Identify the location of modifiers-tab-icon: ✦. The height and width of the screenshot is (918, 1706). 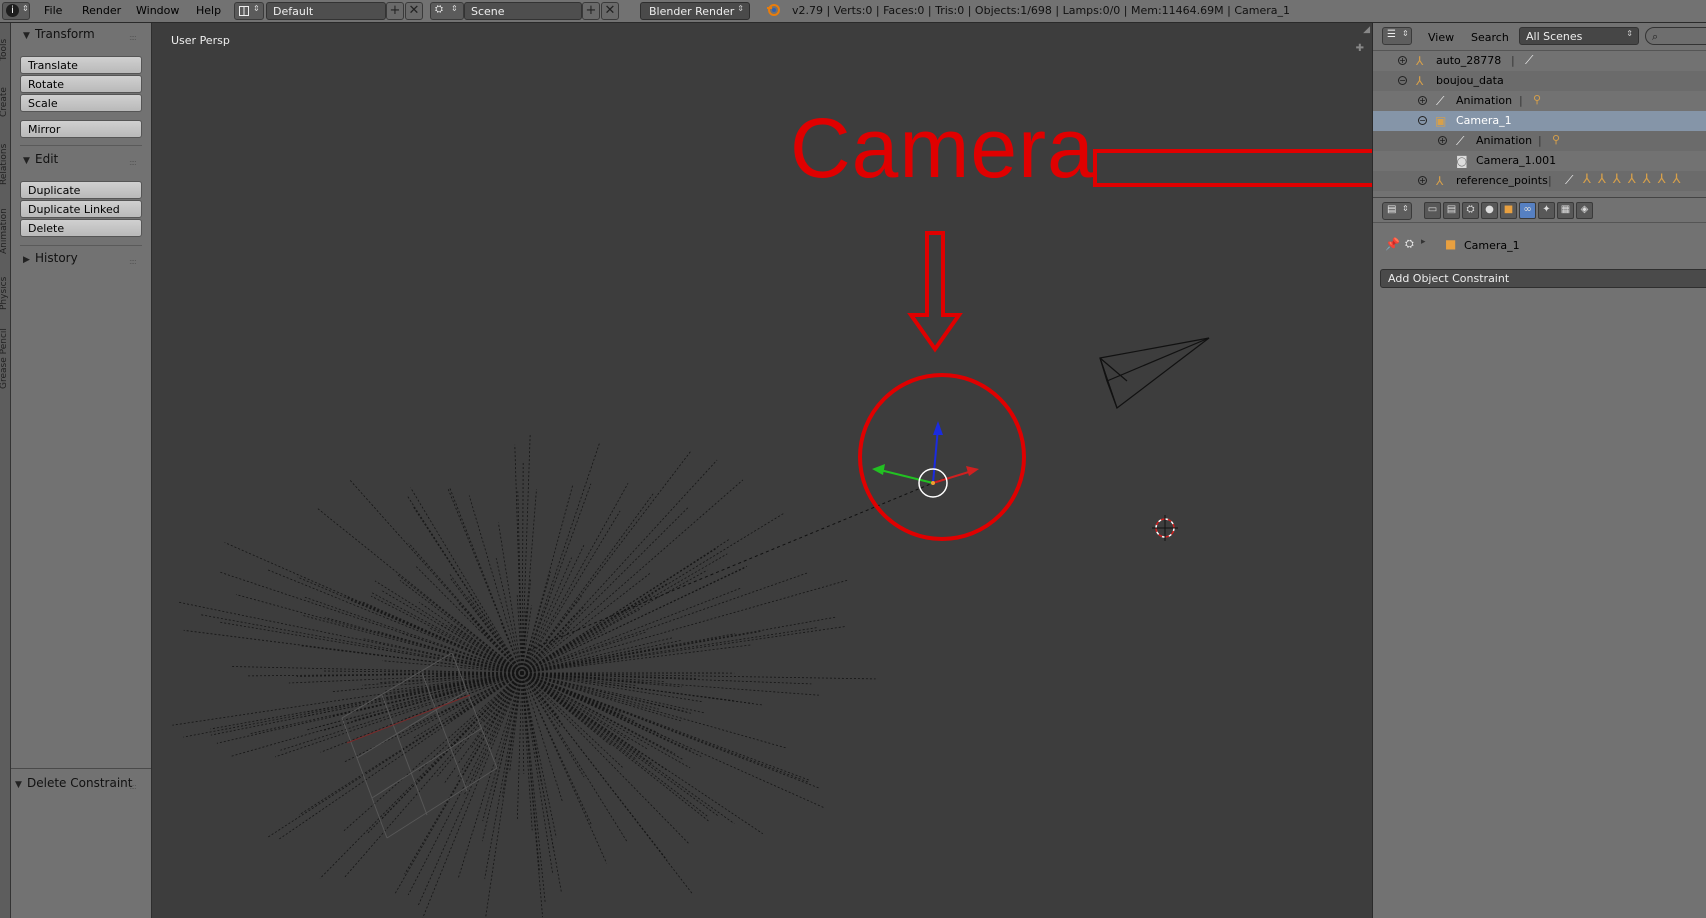
(1546, 210).